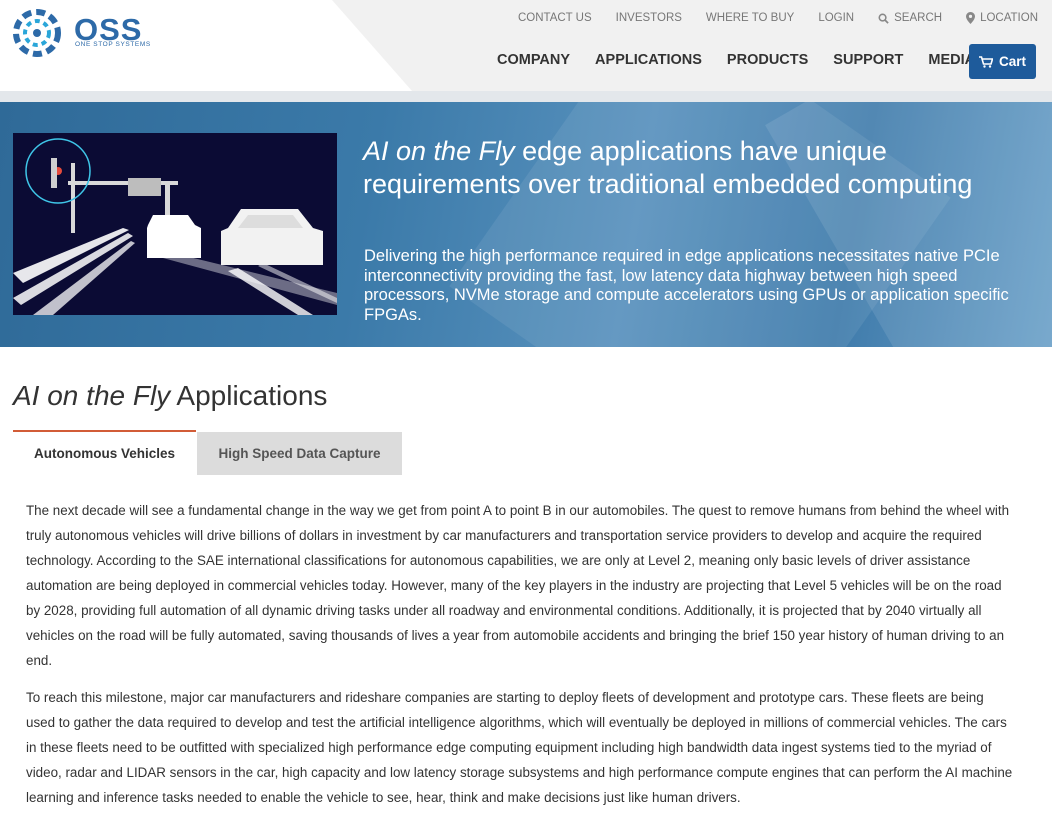  I want to click on search-icon, so click(883, 18).